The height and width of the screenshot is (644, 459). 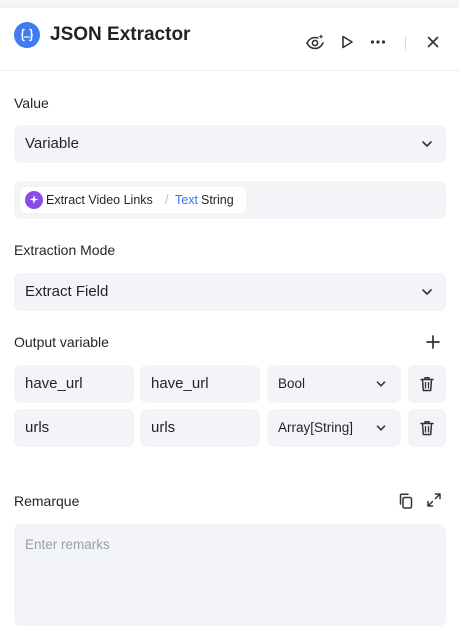 What do you see at coordinates (230, 144) in the screenshot?
I see `value-select: Variable` at bounding box center [230, 144].